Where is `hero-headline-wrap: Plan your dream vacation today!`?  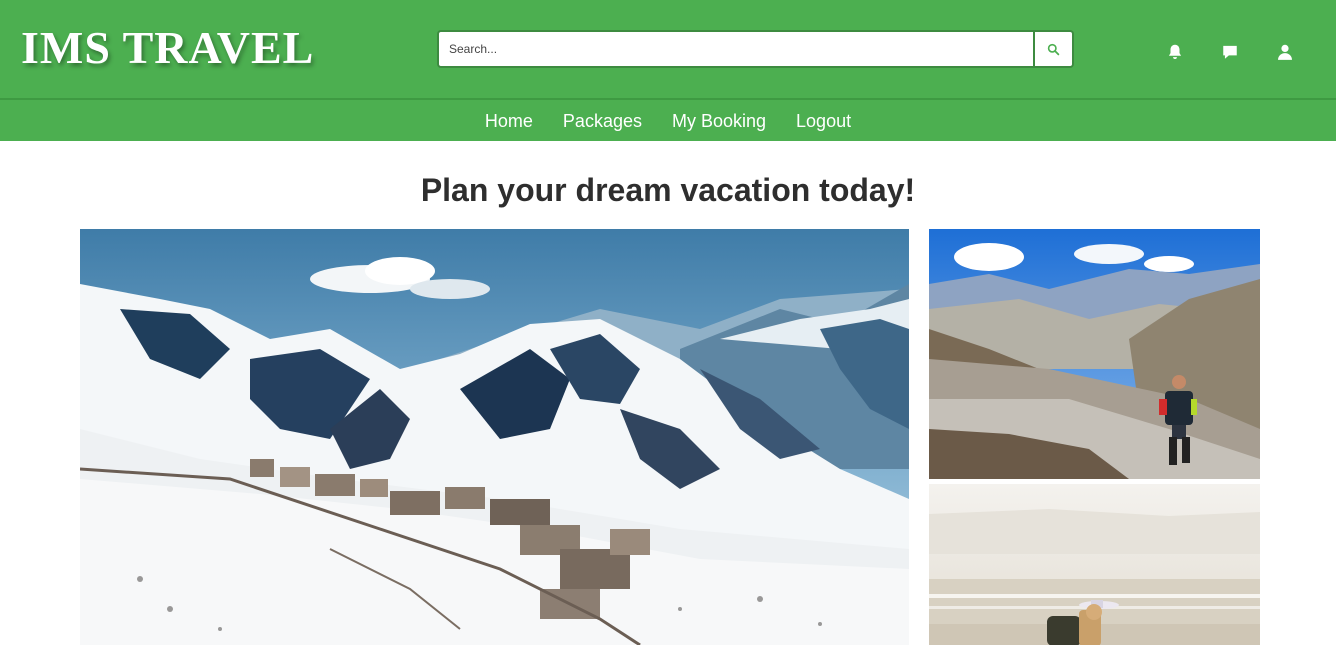
hero-headline-wrap: Plan your dream vacation today! is located at coordinates (668, 190).